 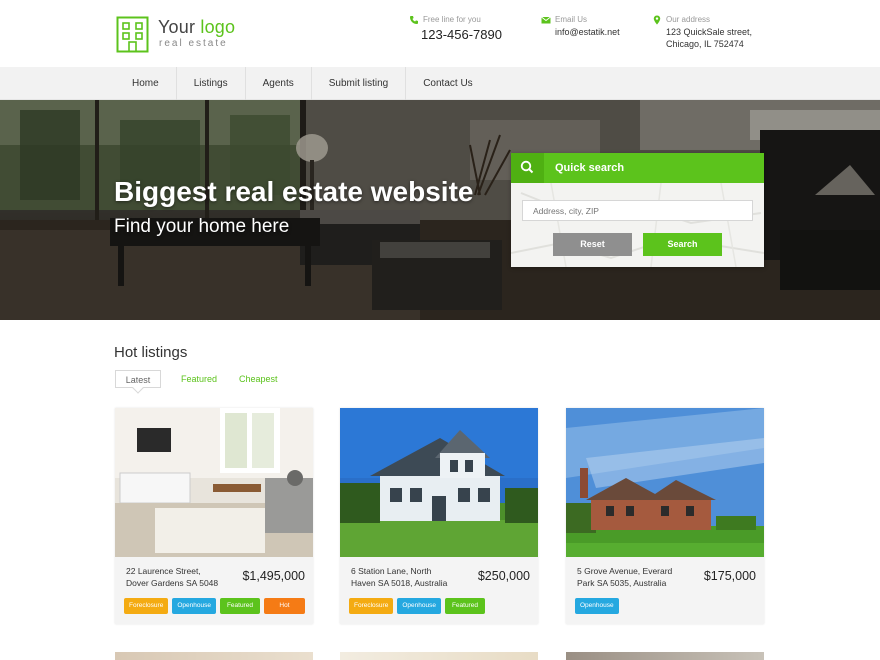 What do you see at coordinates (590, 168) in the screenshot?
I see `quick-search-title: Quick search` at bounding box center [590, 168].